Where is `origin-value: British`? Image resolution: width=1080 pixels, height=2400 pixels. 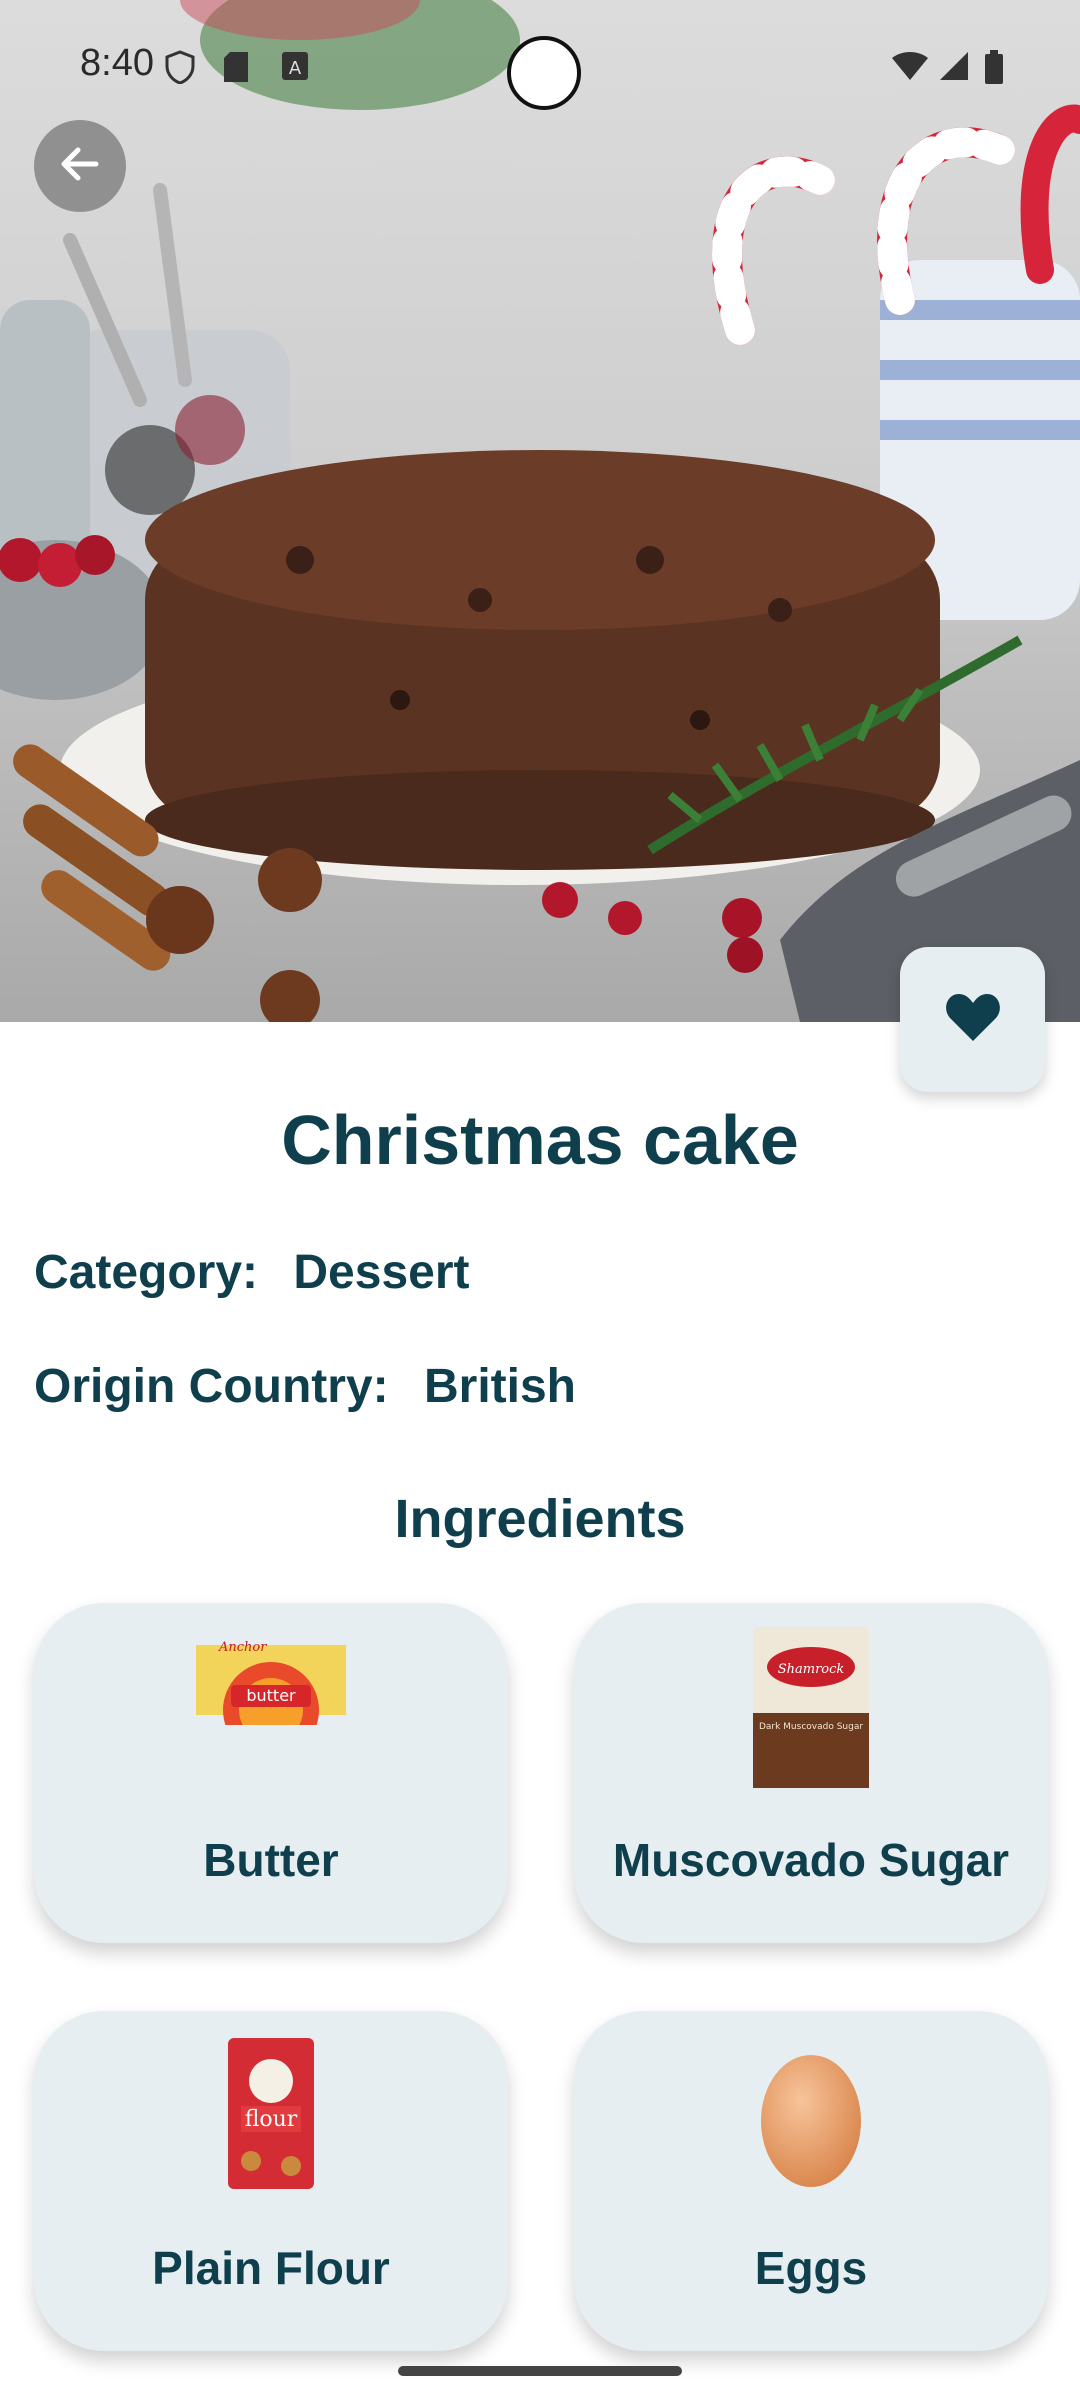
origin-value: British is located at coordinates (499, 1386).